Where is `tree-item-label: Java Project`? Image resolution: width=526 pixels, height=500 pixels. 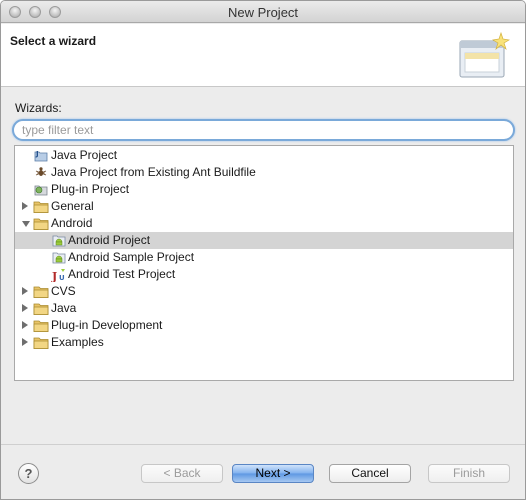 tree-item-label: Java Project is located at coordinates (84, 155).